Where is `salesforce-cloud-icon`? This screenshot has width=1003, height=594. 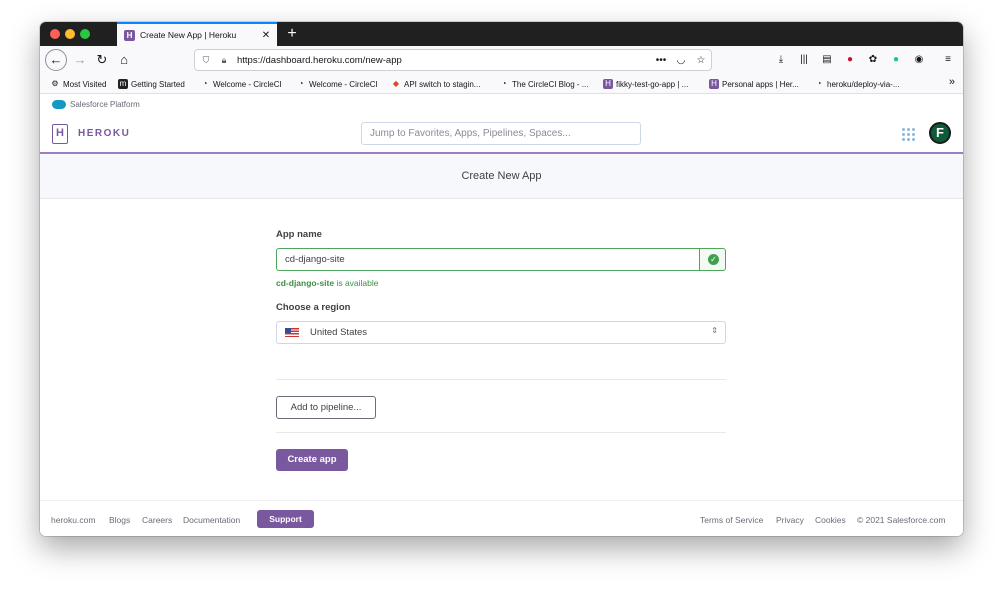
salesforce-cloud-icon is located at coordinates (59, 104).